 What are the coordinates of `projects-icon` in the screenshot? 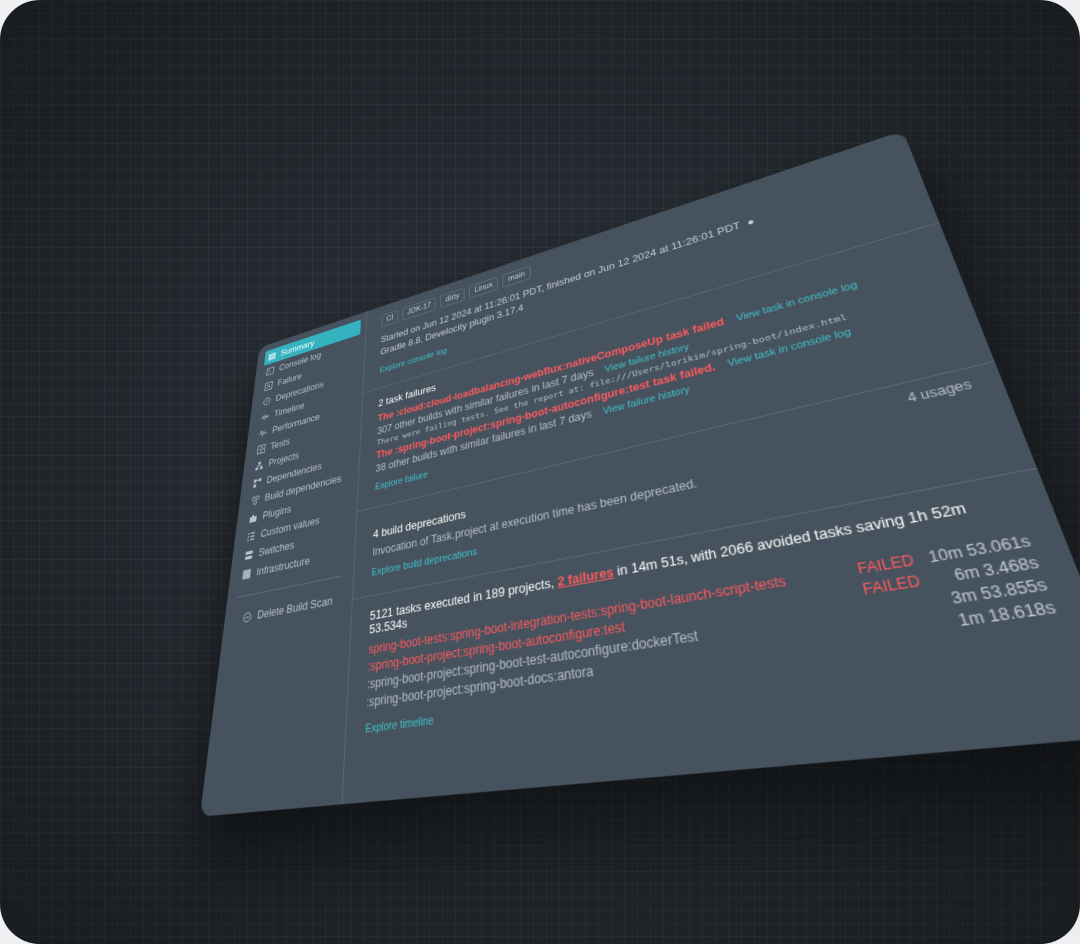 It's located at (259, 465).